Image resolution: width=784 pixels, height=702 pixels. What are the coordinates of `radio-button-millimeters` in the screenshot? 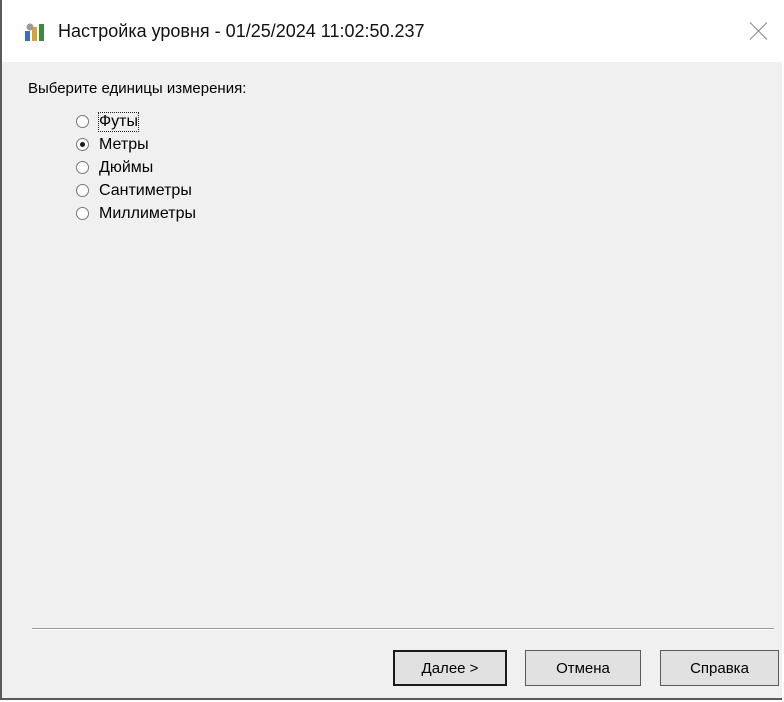 It's located at (82, 213).